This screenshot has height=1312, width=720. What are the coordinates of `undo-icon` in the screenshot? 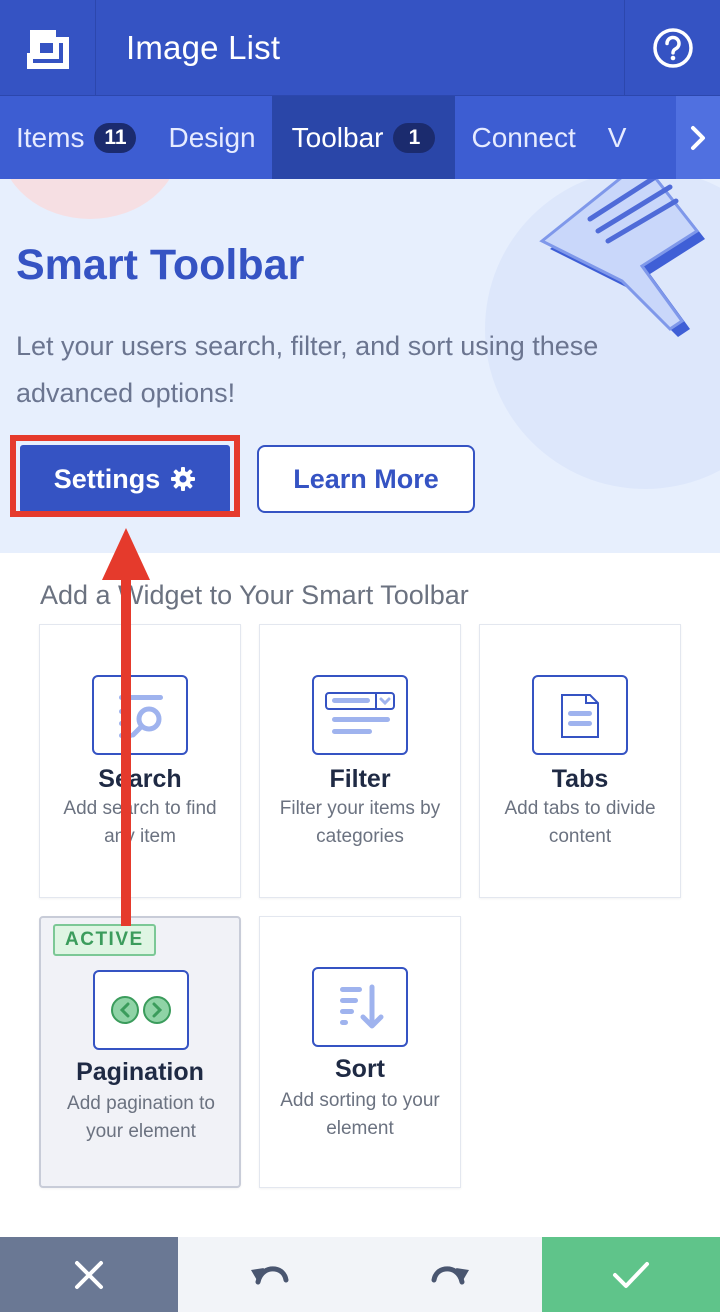 It's located at (270, 1274).